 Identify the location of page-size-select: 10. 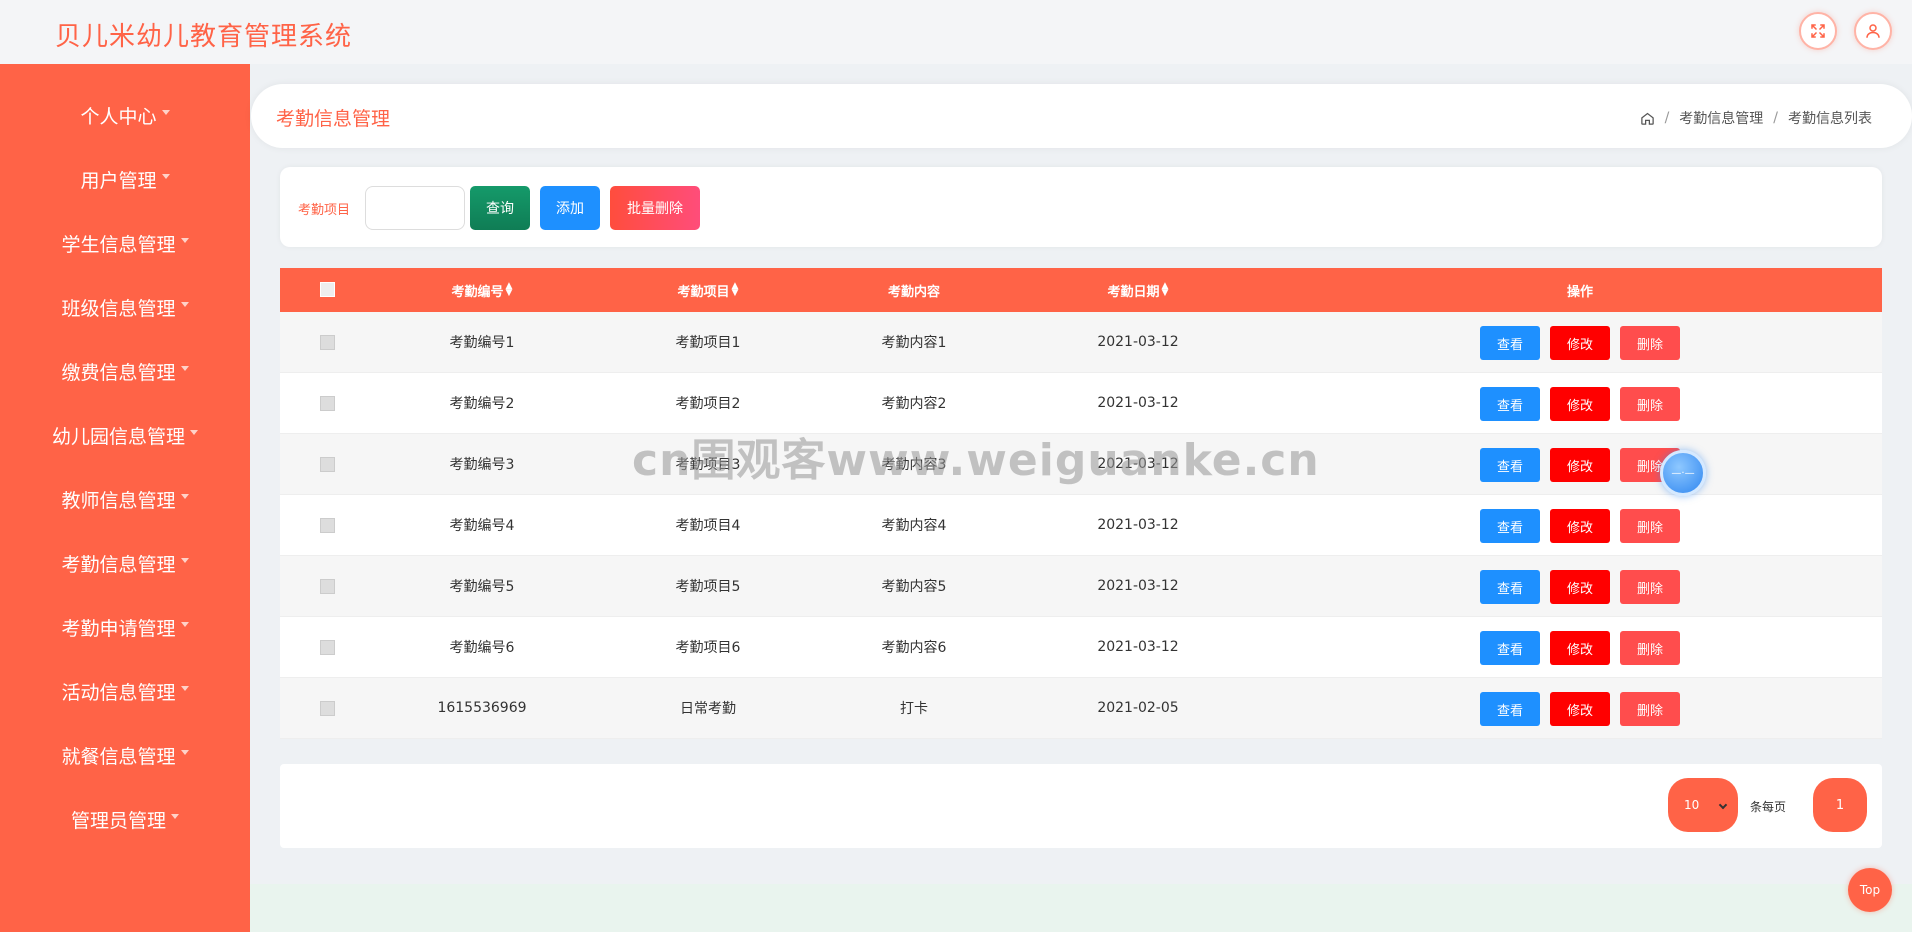
(1703, 805).